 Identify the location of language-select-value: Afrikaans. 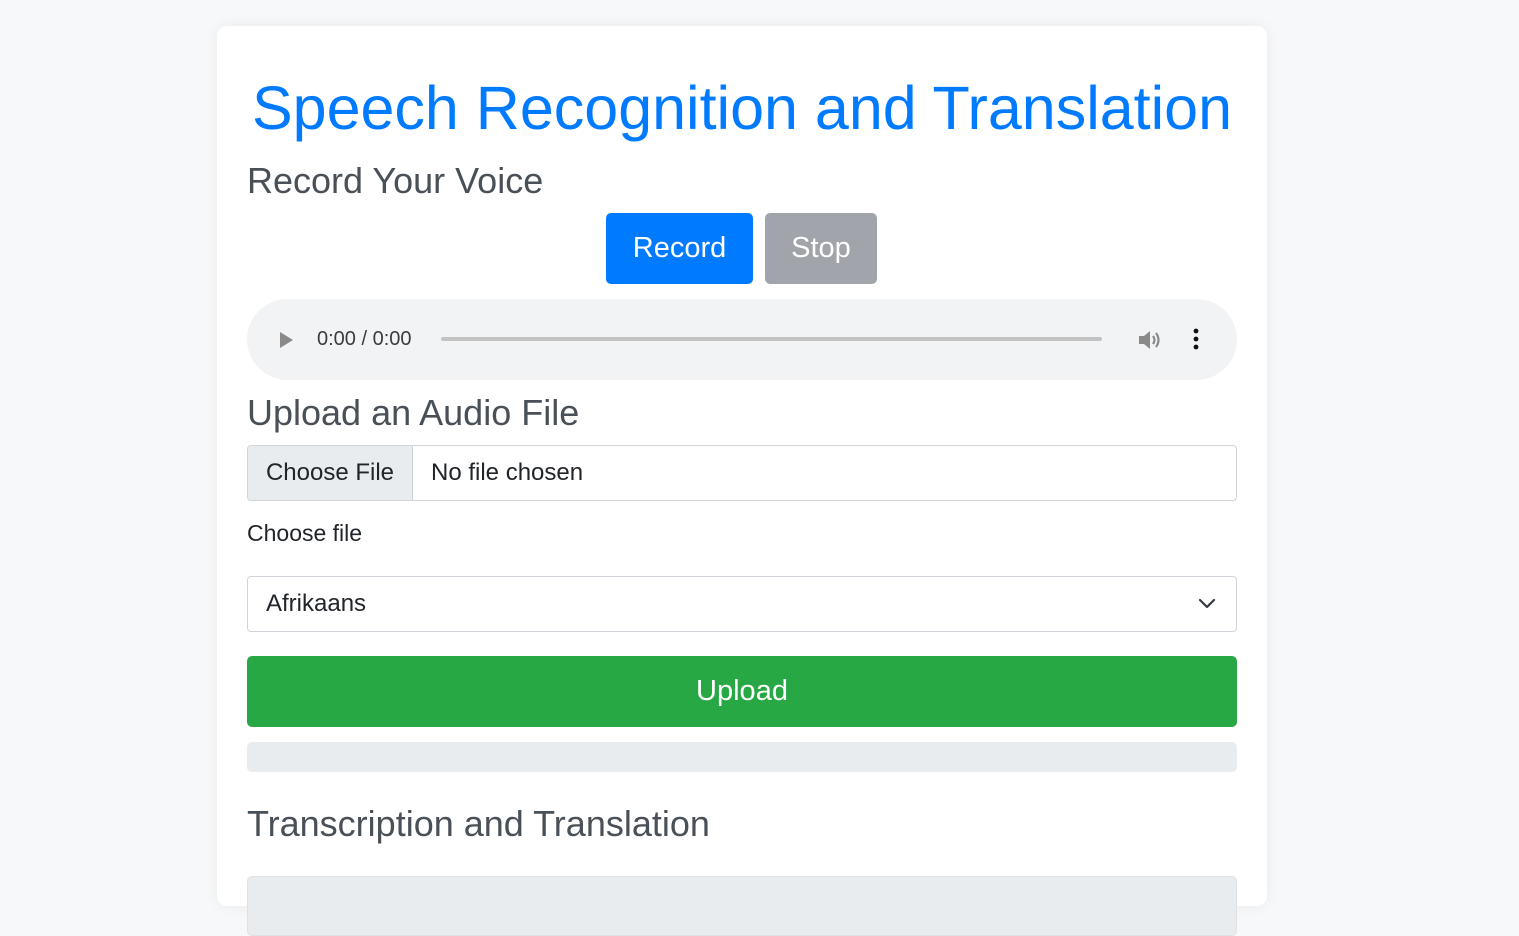
(316, 603).